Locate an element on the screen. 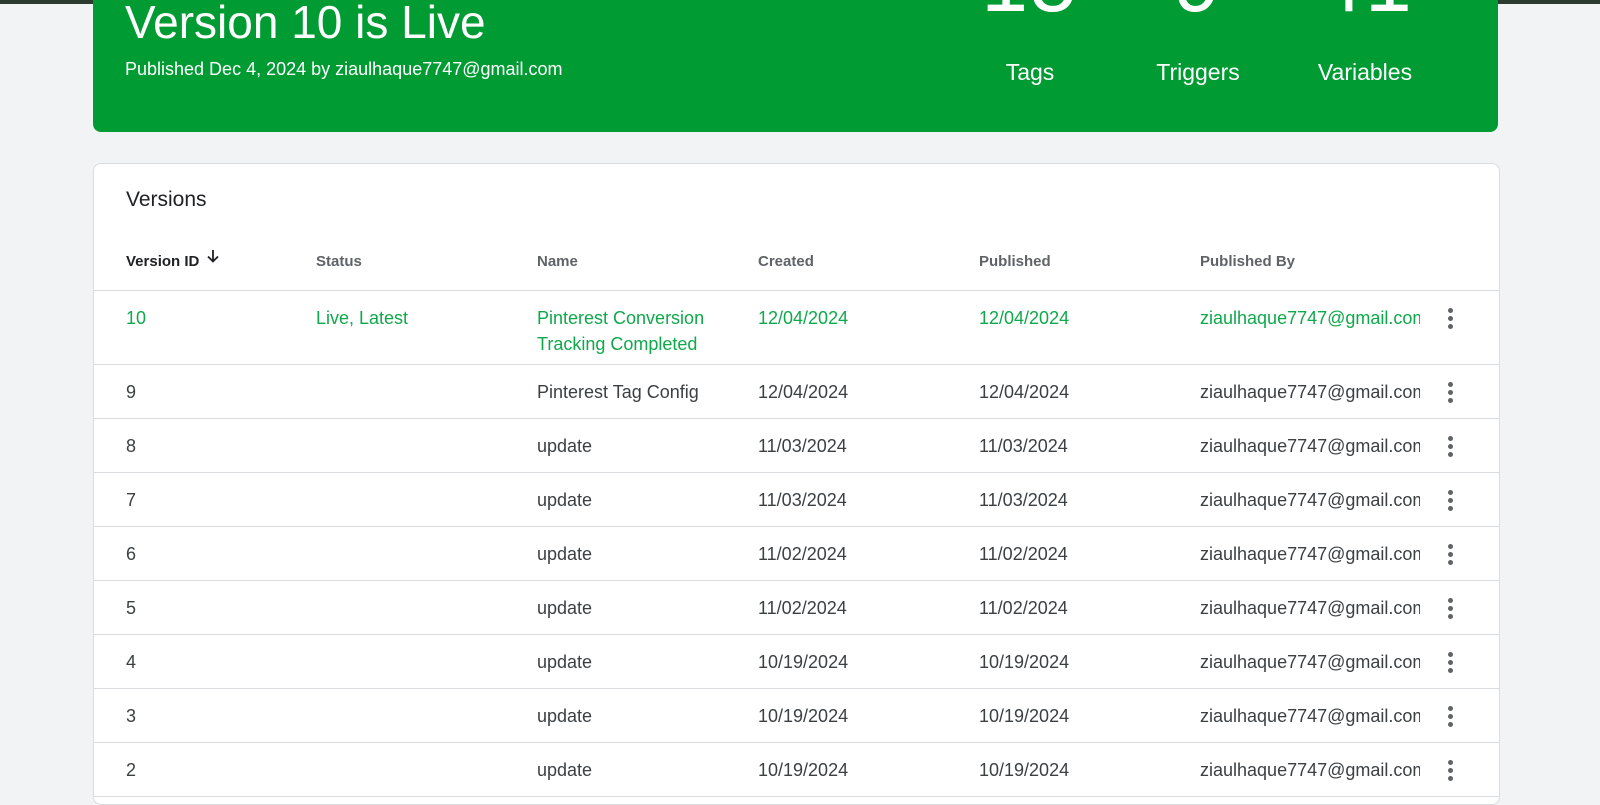 The height and width of the screenshot is (805, 1600). version-name: Pinterest Conversion Tracking Completed is located at coordinates (621, 331).